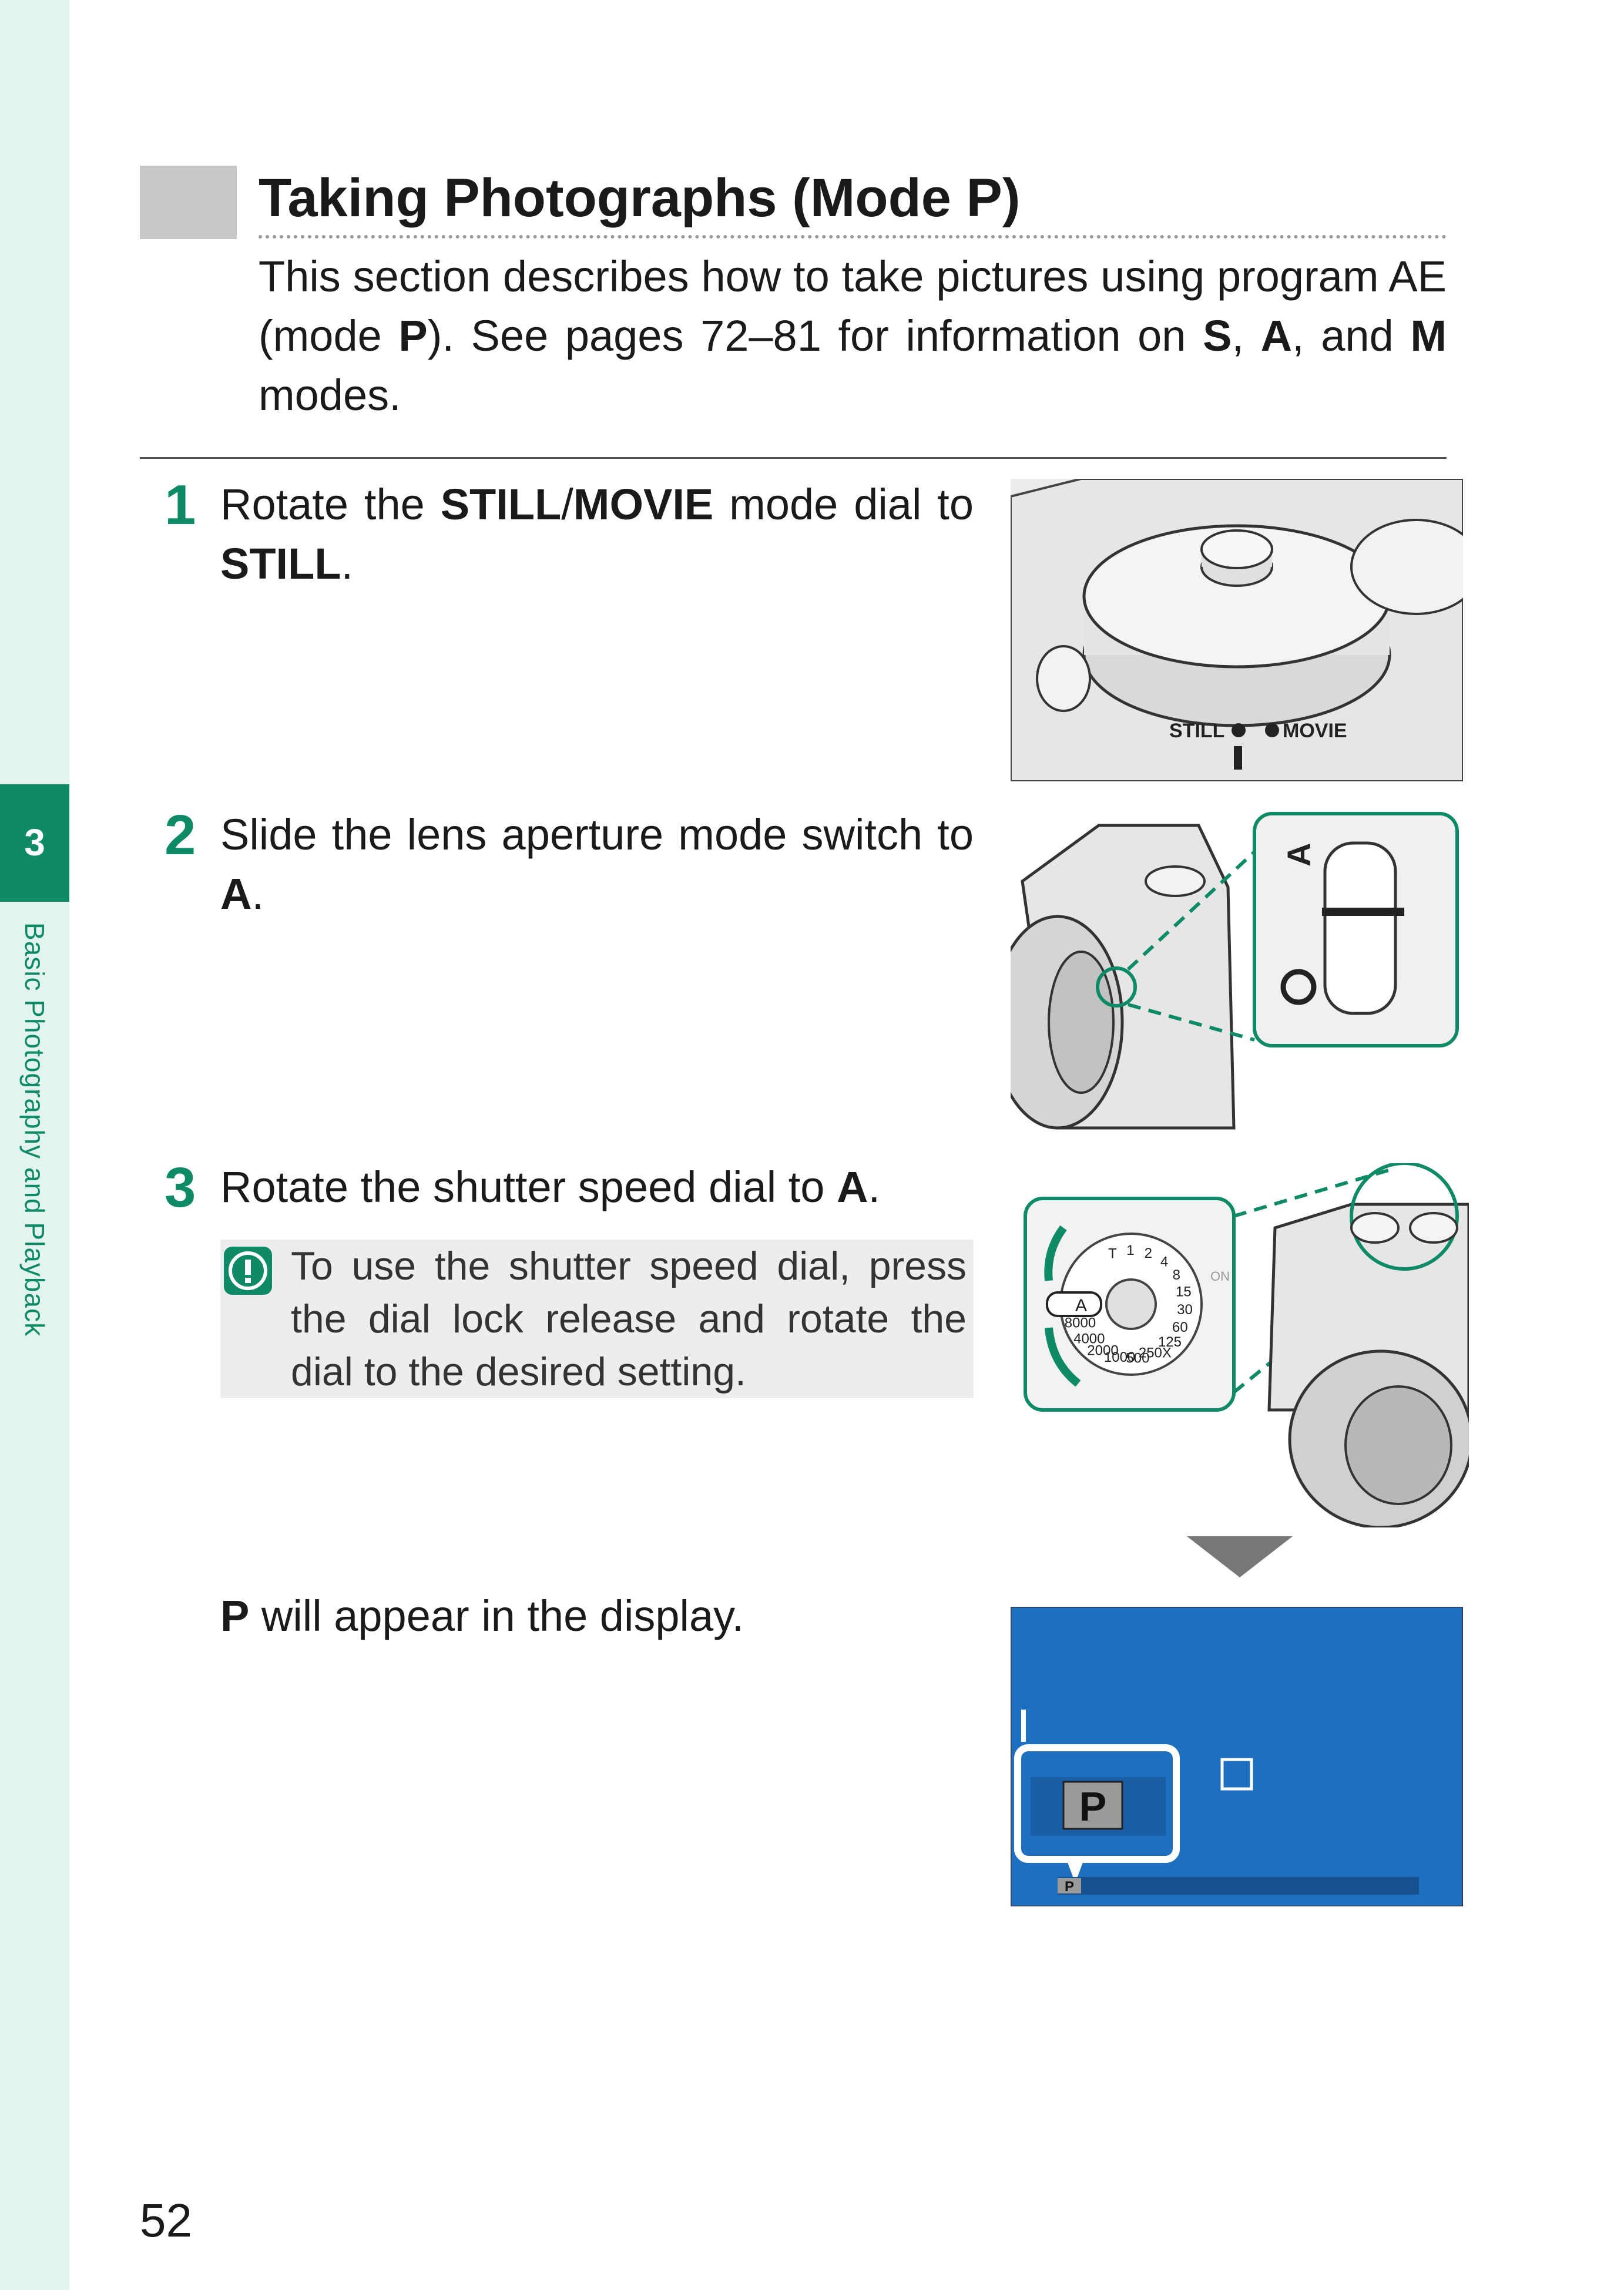  I want to click on chapter-tab: 3, so click(34, 843).